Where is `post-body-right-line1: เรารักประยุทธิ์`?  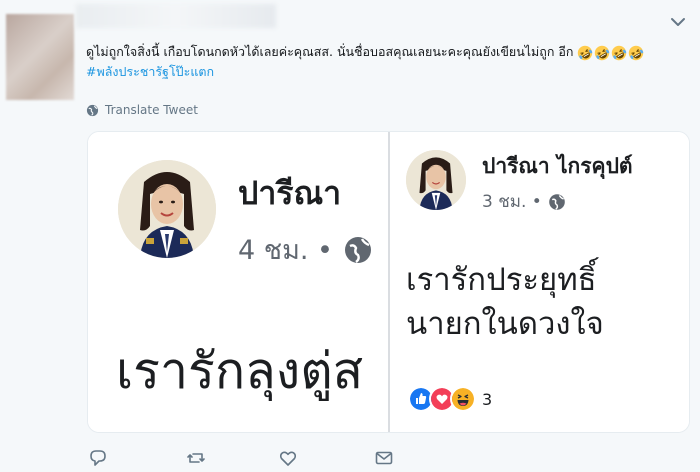 post-body-right-line1: เรารักประยุทธิ์ is located at coordinates (501, 280).